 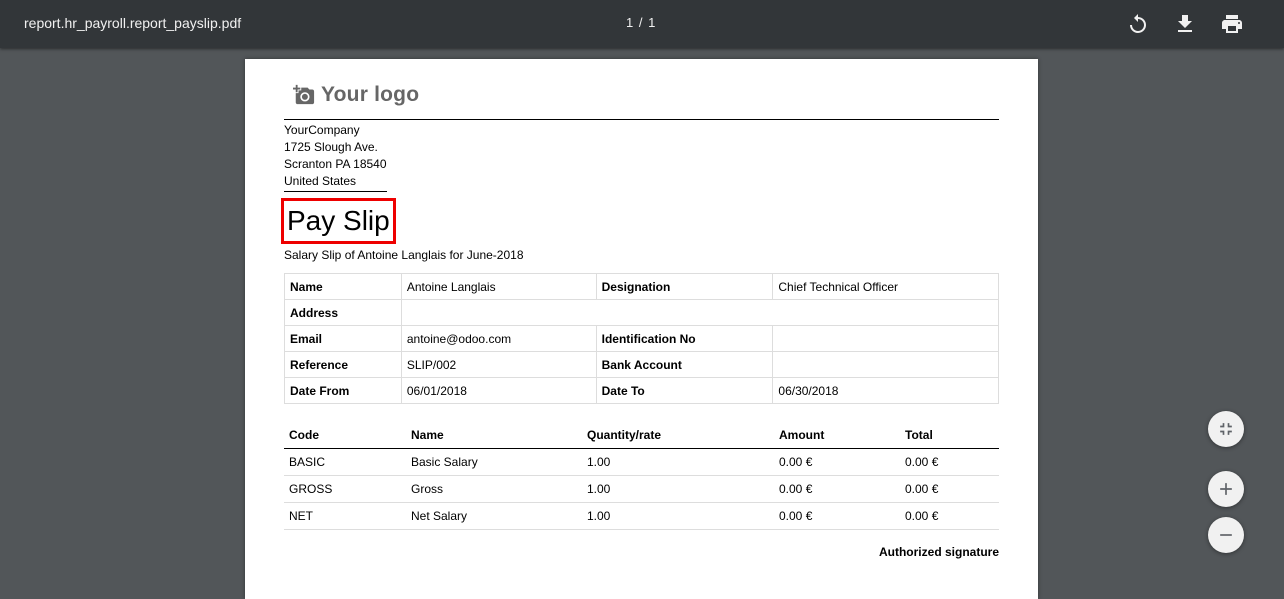 I want to click on column-header: Amount, so click(x=837, y=435).